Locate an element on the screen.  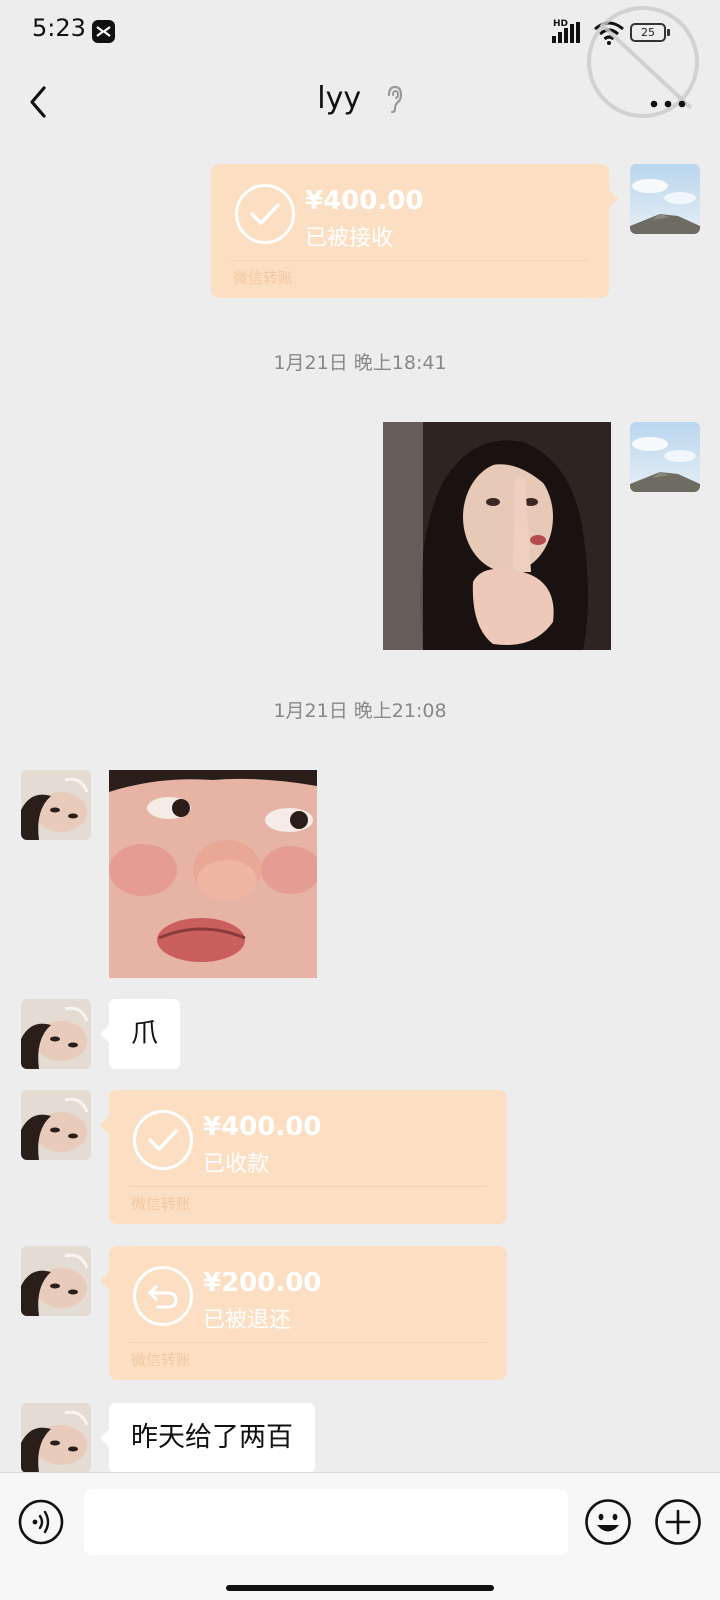
transfer-card-returned: ¥200.00 已被退还 微信转账 is located at coordinates (303, 1313).